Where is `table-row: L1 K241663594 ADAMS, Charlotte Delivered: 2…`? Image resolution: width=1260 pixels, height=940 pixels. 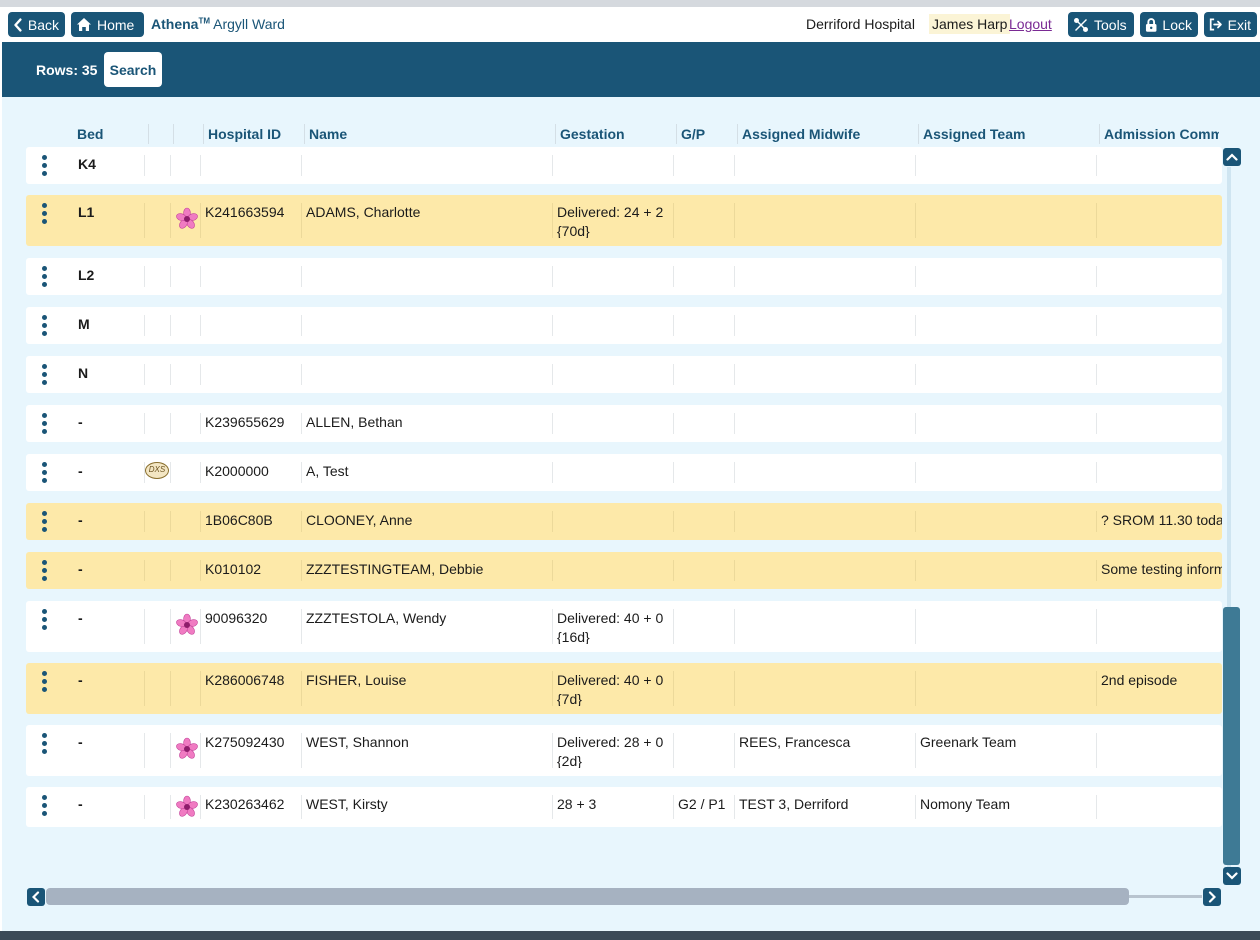 table-row: L1 K241663594 ADAMS, Charlotte Delivered: 2… is located at coordinates (624, 220).